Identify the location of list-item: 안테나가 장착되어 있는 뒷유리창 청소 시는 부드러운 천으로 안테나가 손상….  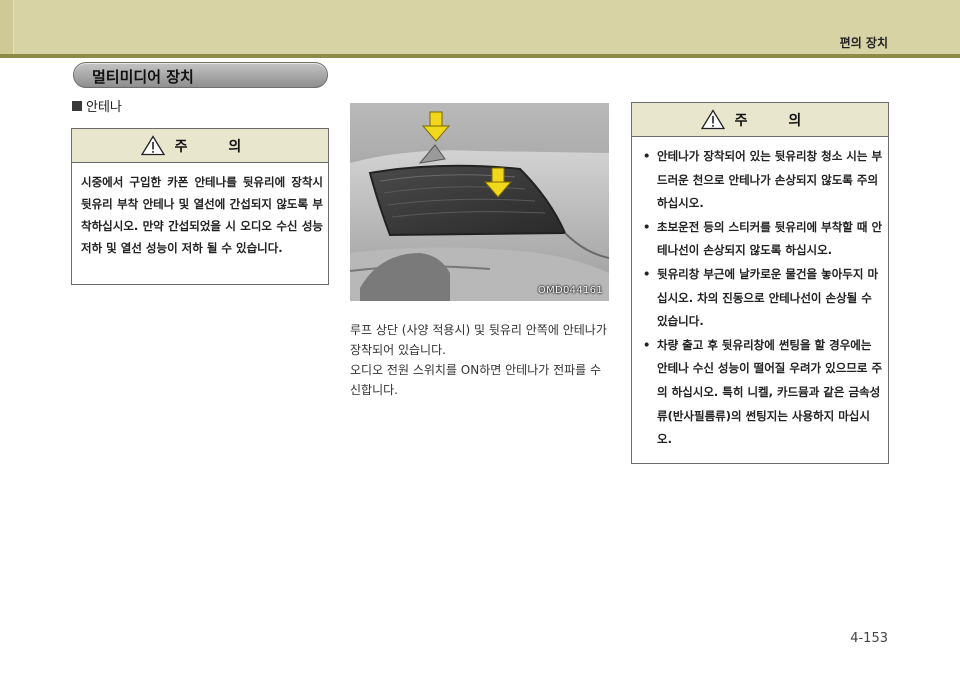
(762, 180).